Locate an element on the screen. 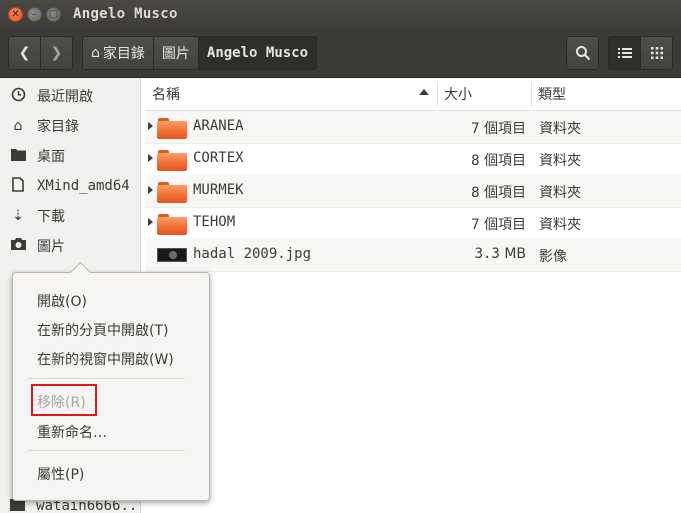  download-icon: ⇣ is located at coordinates (18, 216).